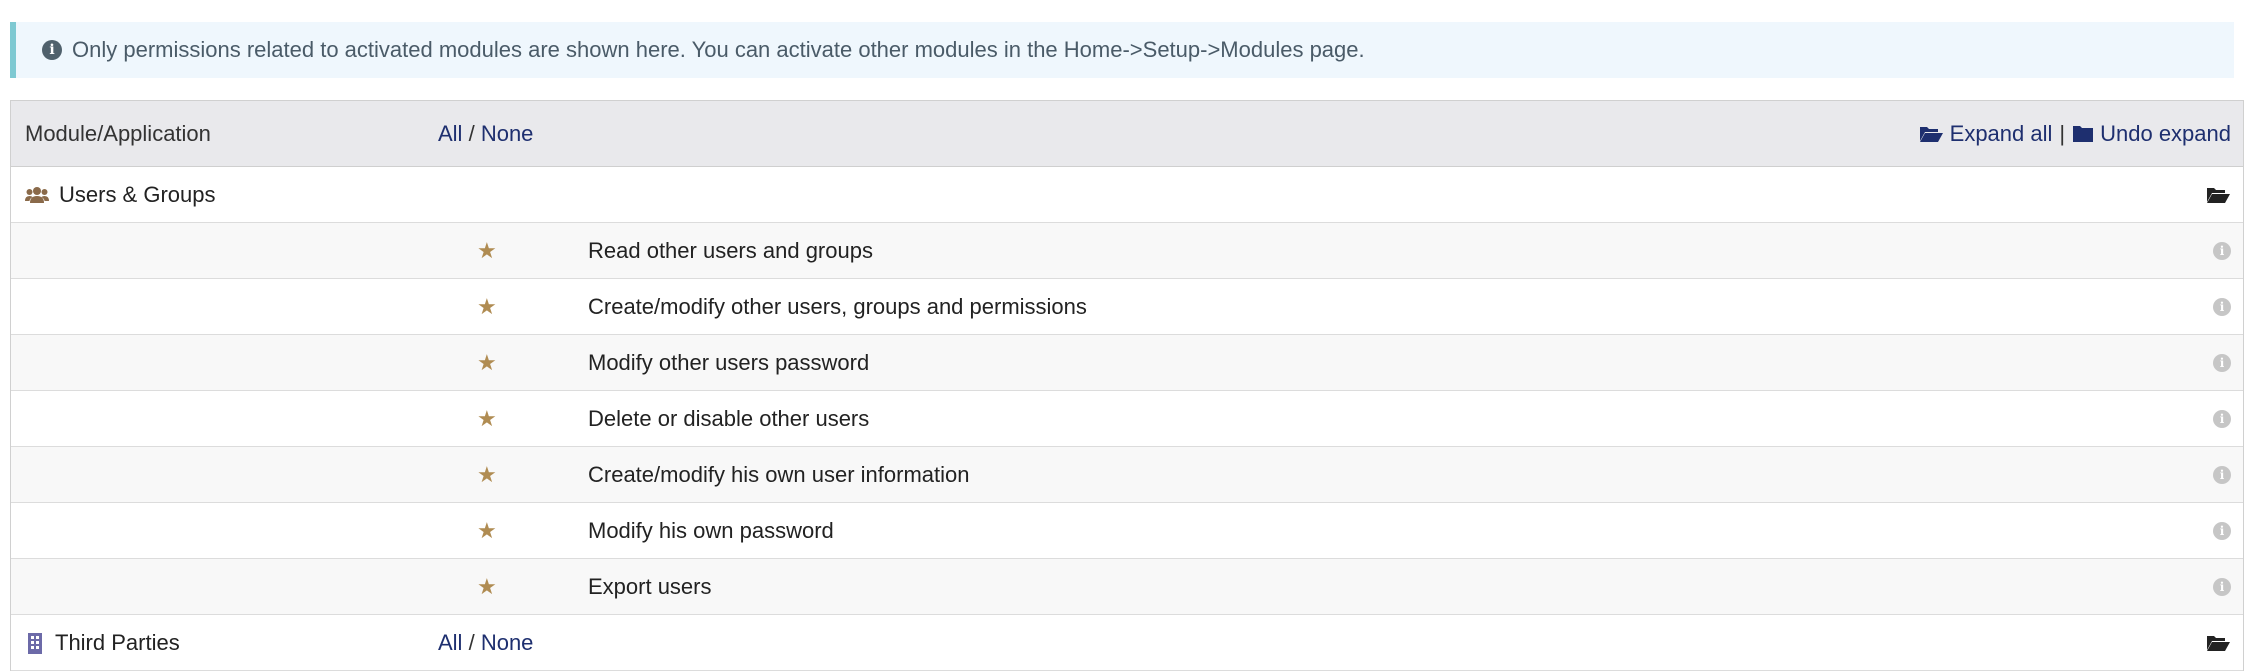 Image resolution: width=2256 pixels, height=671 pixels. What do you see at coordinates (779, 474) in the screenshot?
I see `permission-label: Create/modify his own user information` at bounding box center [779, 474].